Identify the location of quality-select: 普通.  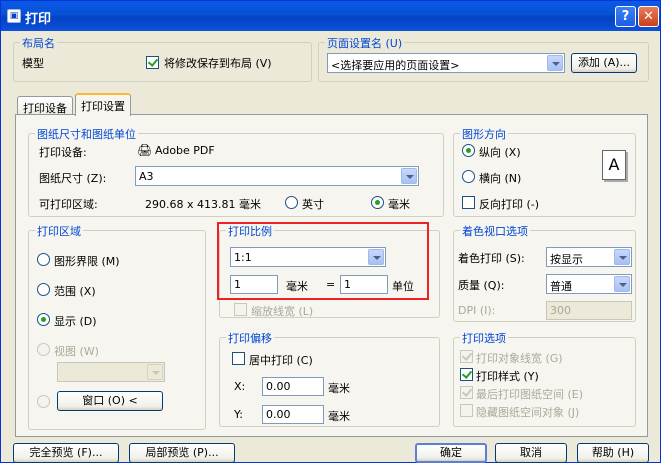
(589, 284).